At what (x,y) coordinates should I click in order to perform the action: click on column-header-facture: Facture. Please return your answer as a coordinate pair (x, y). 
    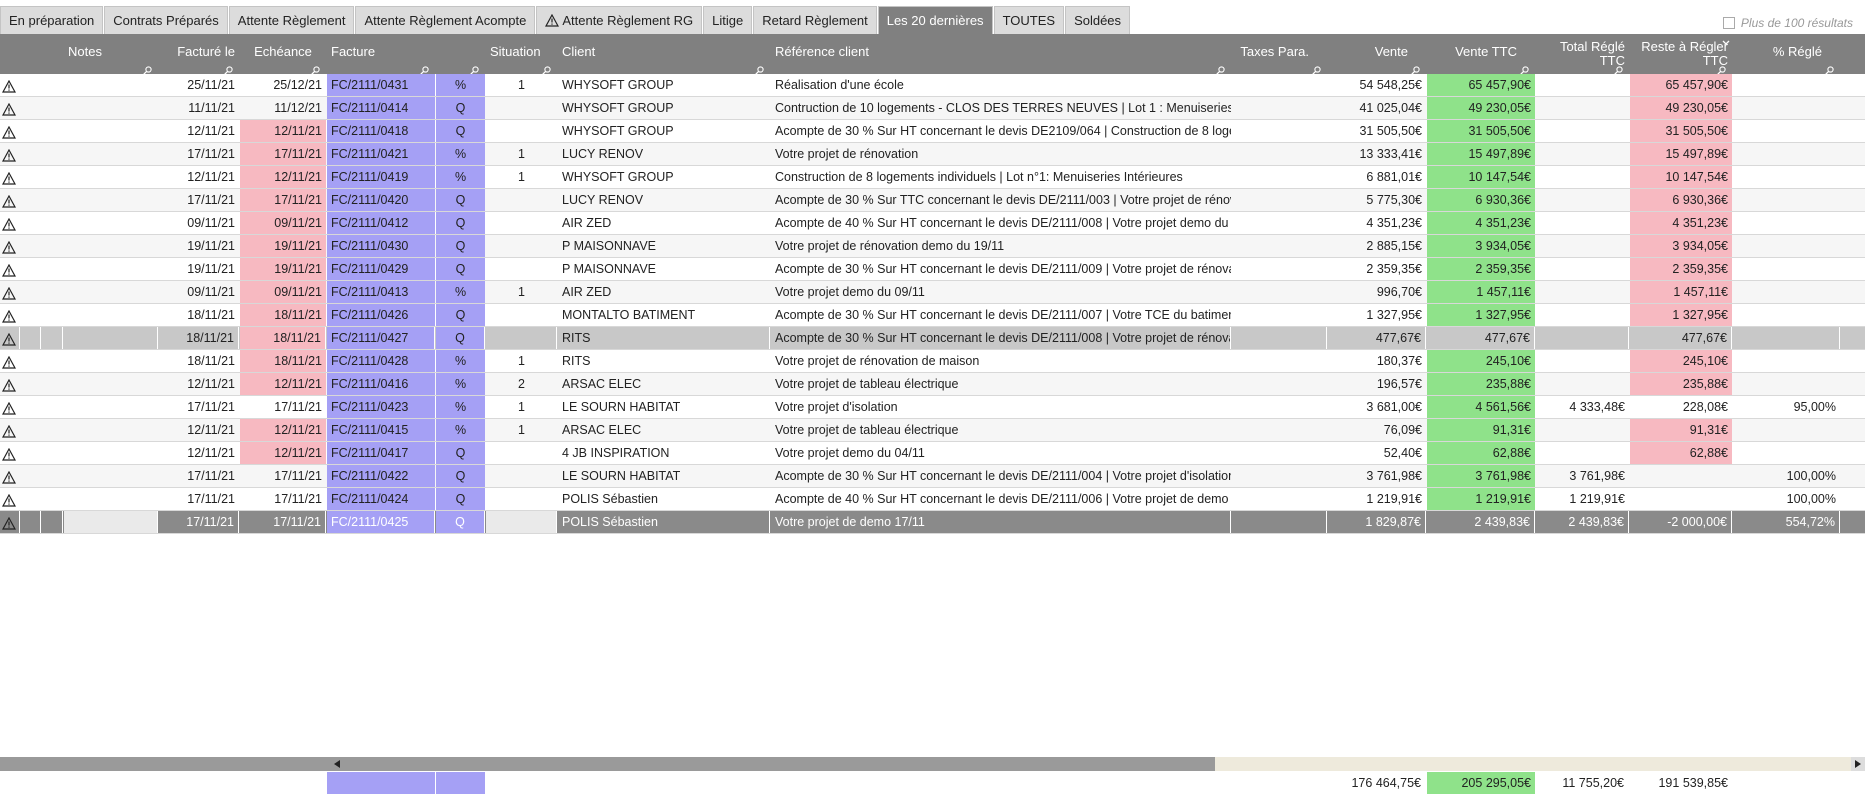
    Looking at the image, I should click on (381, 54).